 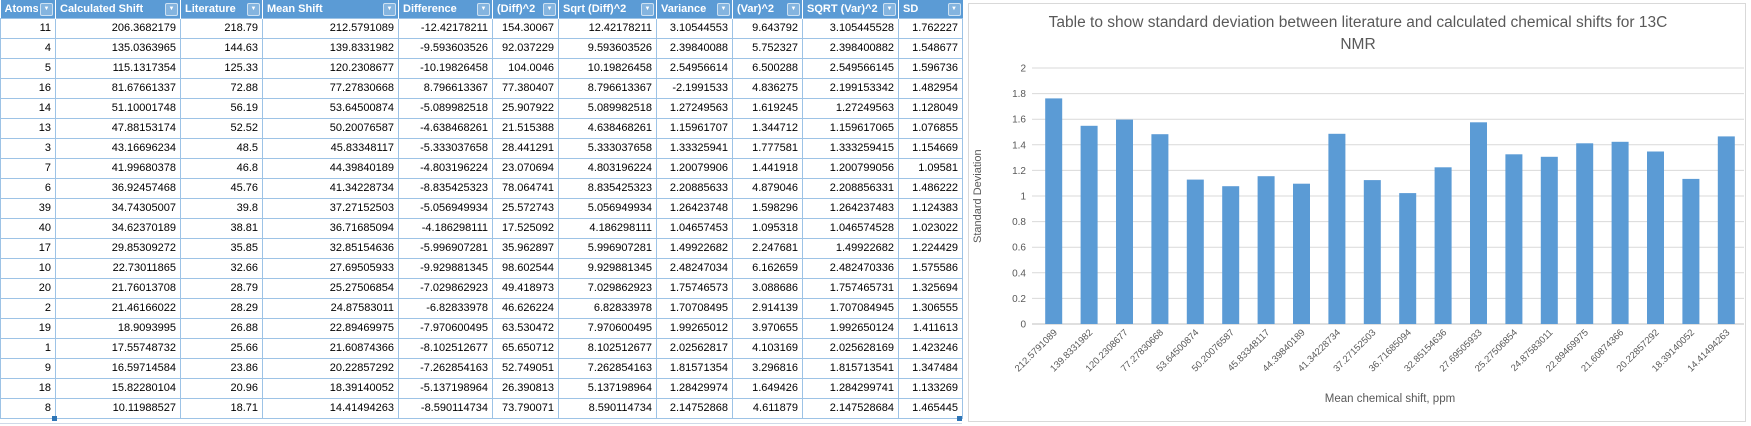 What do you see at coordinates (850, 328) in the screenshot?
I see `table-cell: 1.992650124` at bounding box center [850, 328].